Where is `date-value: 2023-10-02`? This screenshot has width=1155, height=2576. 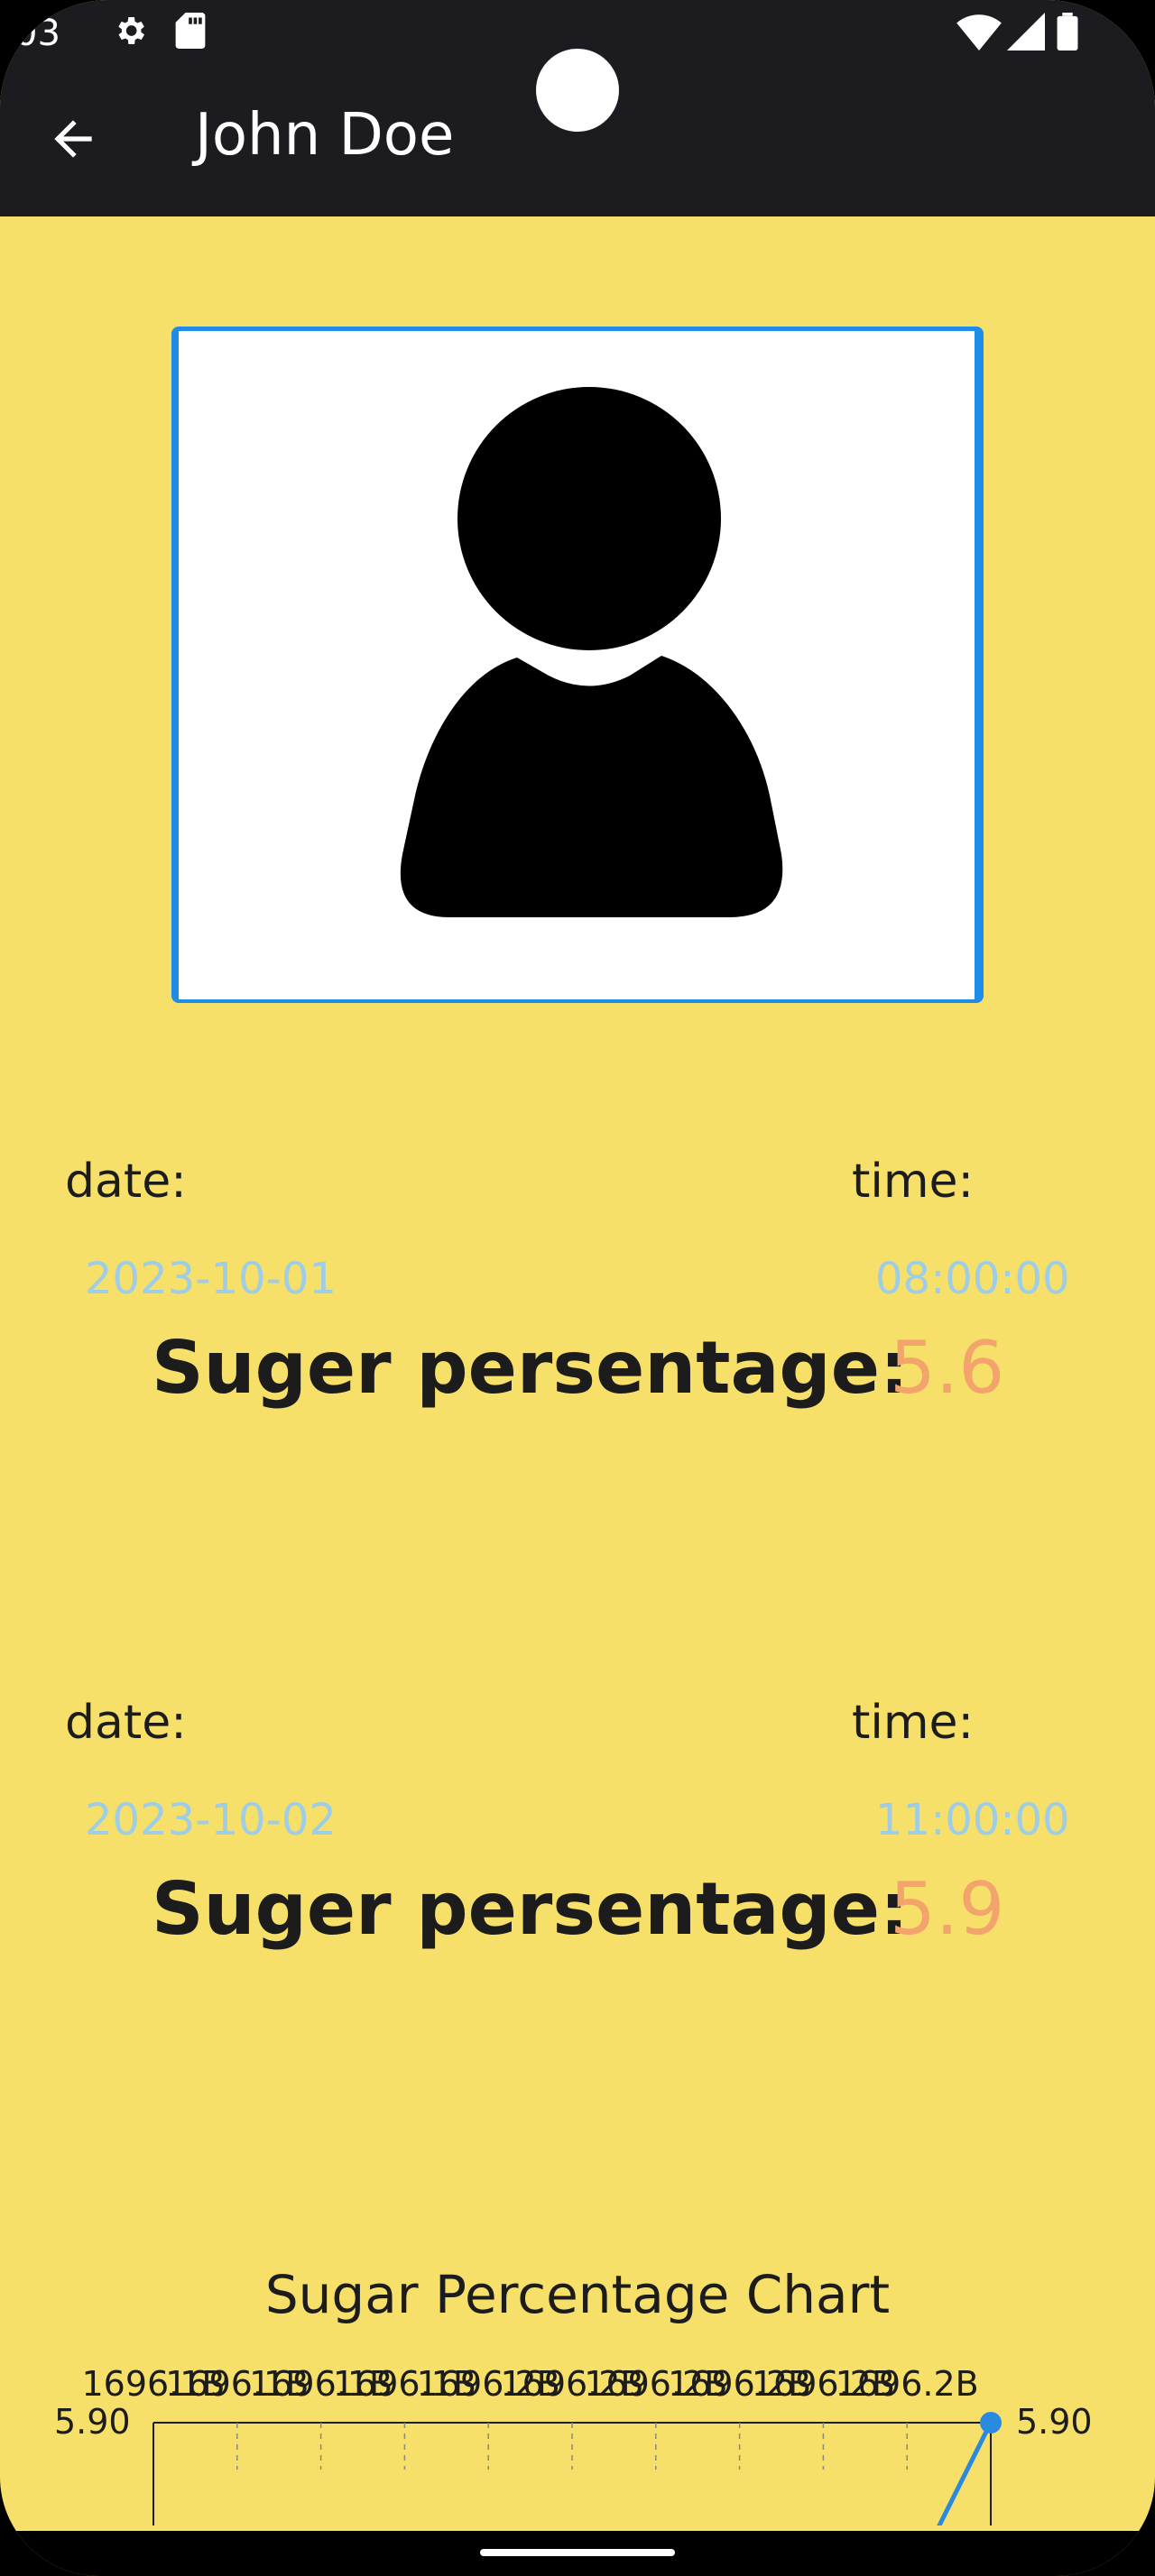
date-value: 2023-10-02 is located at coordinates (211, 1820).